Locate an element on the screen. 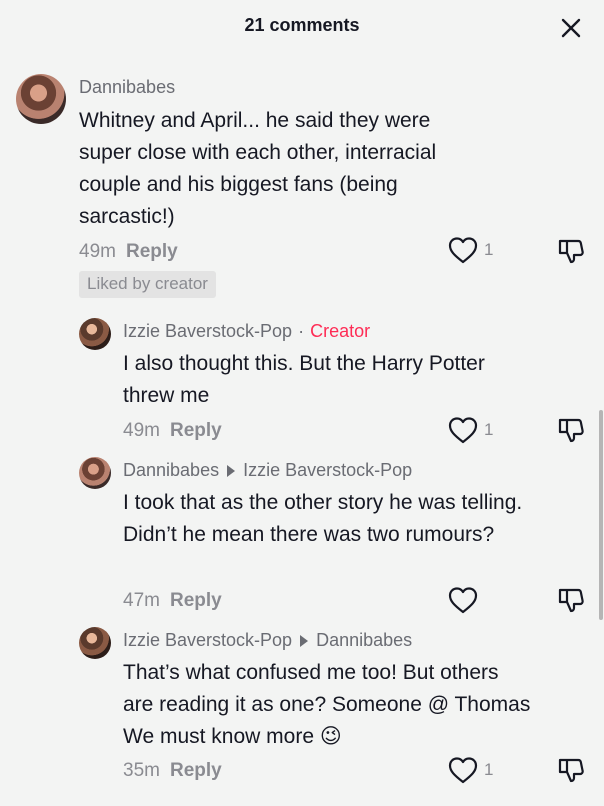 The image size is (604, 806). liked-by-creator-badge: Liked by creator is located at coordinates (147, 284).